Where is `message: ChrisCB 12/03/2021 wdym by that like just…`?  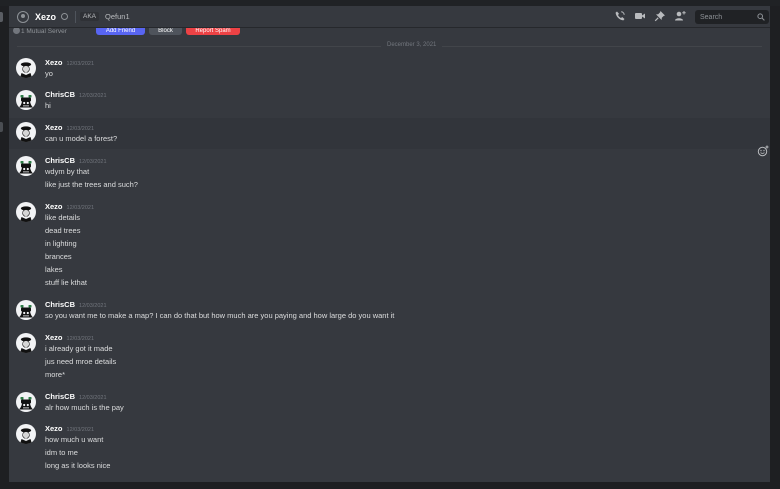 message: ChrisCB 12/03/2021 wdym by that like just… is located at coordinates (389, 174).